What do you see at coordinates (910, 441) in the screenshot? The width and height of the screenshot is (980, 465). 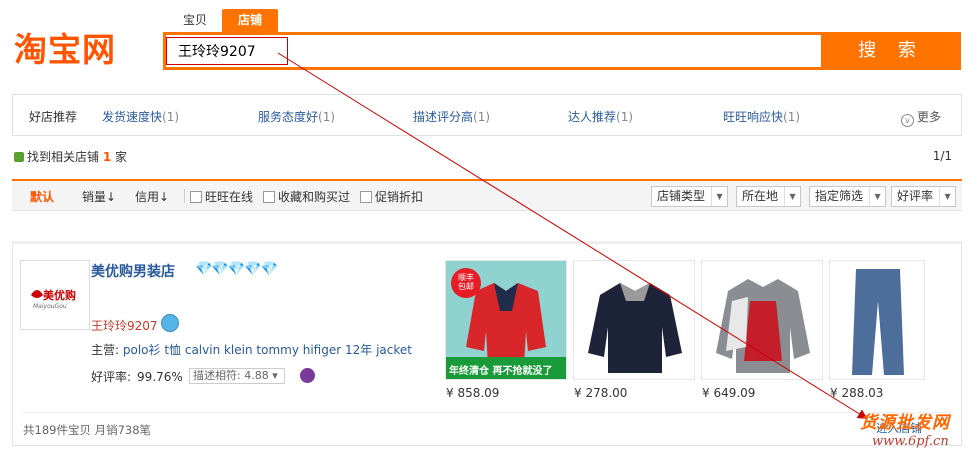 I see `watermark-url: www.6pf.cn` at bounding box center [910, 441].